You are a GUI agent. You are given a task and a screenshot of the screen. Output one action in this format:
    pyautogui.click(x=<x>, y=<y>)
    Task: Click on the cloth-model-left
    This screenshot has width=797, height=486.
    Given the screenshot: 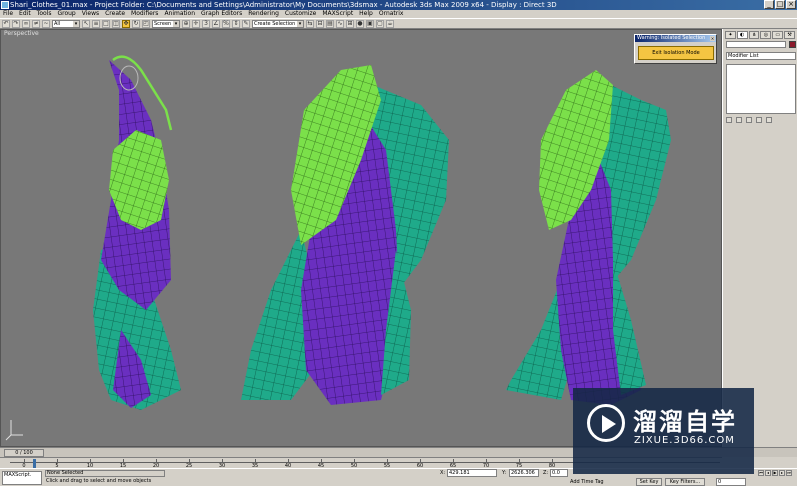 What is the action you would take?
    pyautogui.click(x=137, y=232)
    